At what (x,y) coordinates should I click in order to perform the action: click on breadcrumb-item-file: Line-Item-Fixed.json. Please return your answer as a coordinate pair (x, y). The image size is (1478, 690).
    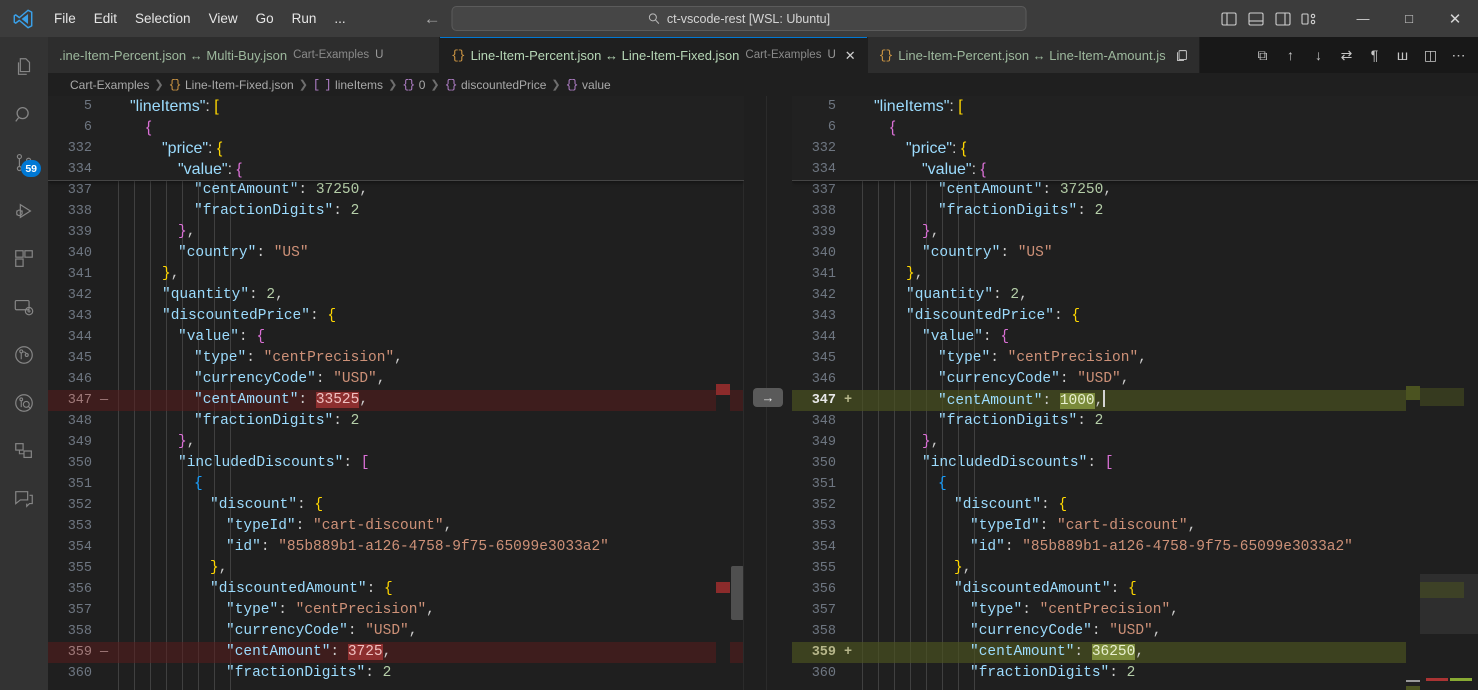
    Looking at the image, I should click on (239, 85).